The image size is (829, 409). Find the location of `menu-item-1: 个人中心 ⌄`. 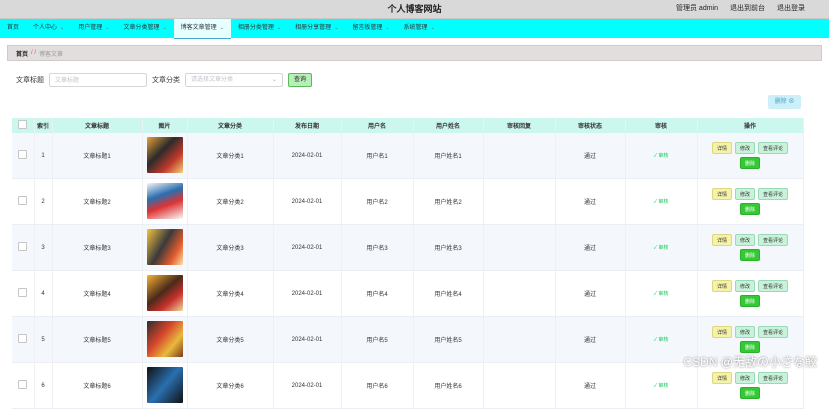

menu-item-1: 个人中心 ⌄ is located at coordinates (48, 28).